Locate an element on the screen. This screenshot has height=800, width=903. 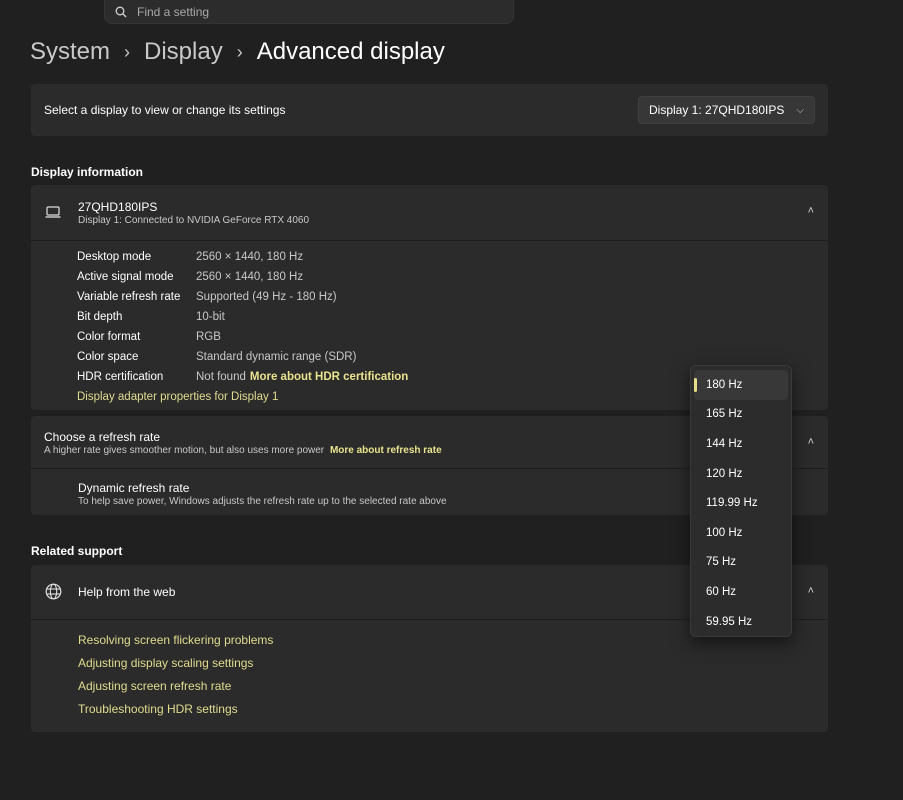
section-title-display-information: Display information is located at coordinates (87, 172).